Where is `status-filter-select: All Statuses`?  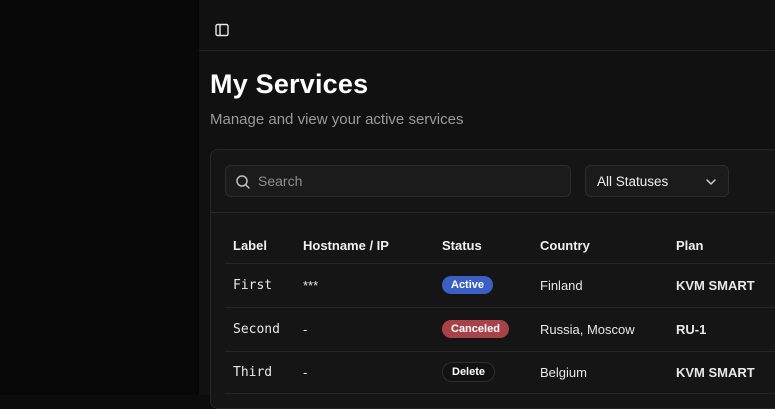 status-filter-select: All Statuses is located at coordinates (657, 181).